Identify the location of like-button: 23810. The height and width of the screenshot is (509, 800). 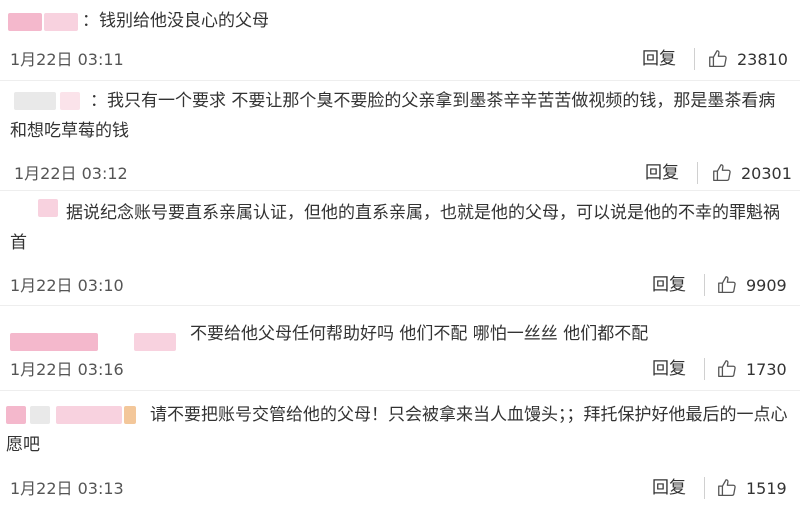
(747, 59).